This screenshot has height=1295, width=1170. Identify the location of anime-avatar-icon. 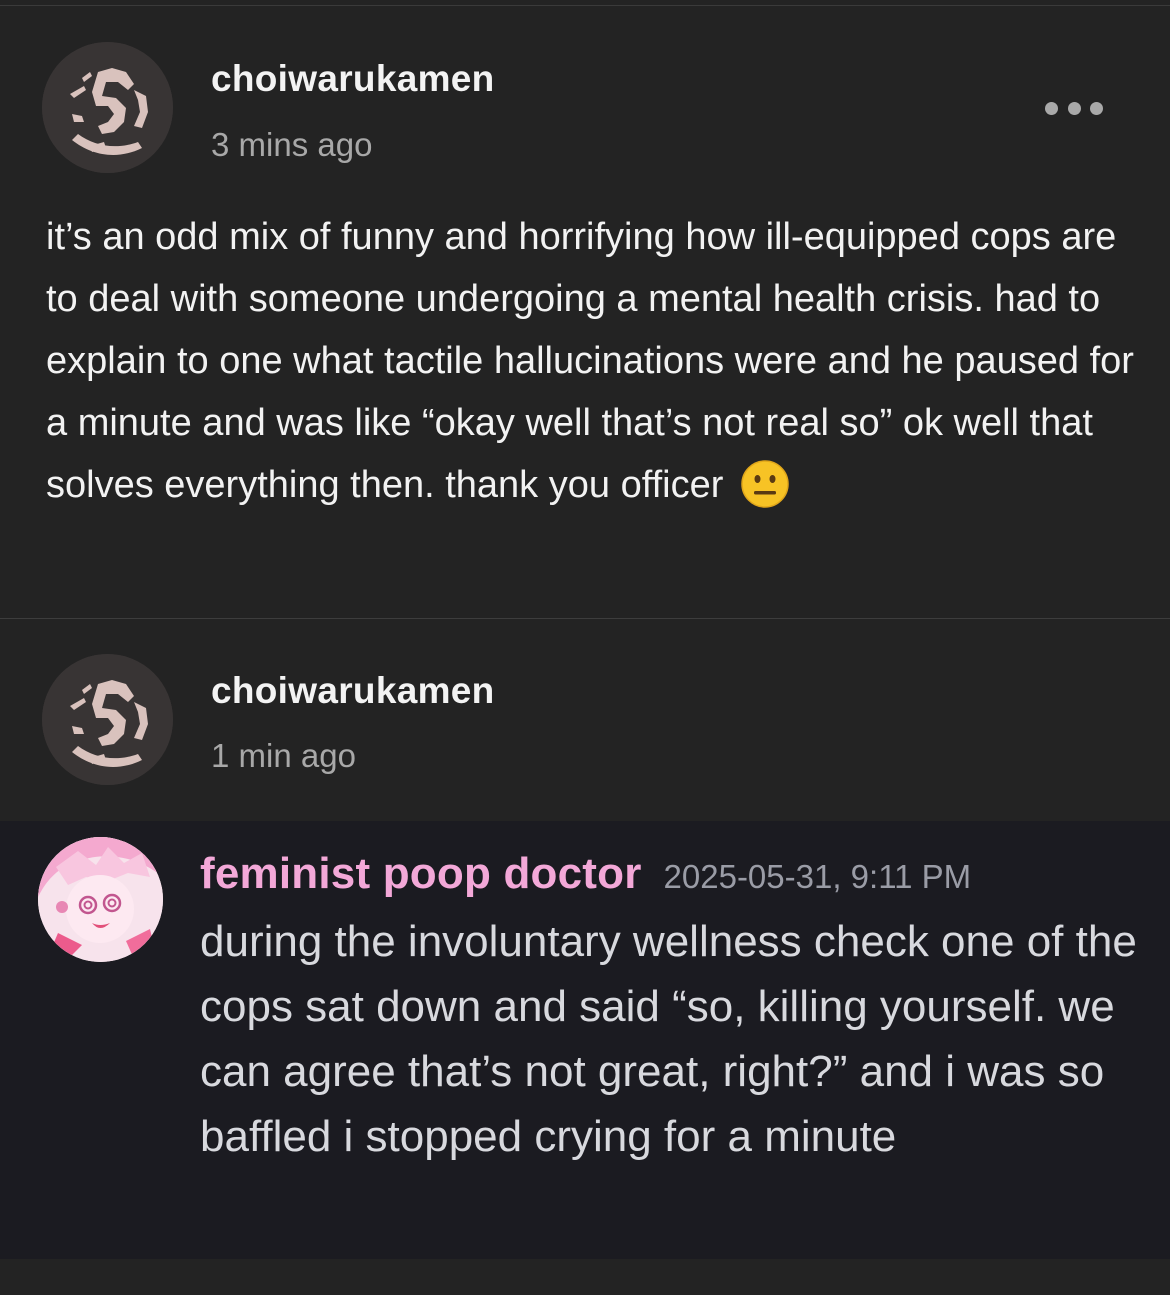
(100, 899).